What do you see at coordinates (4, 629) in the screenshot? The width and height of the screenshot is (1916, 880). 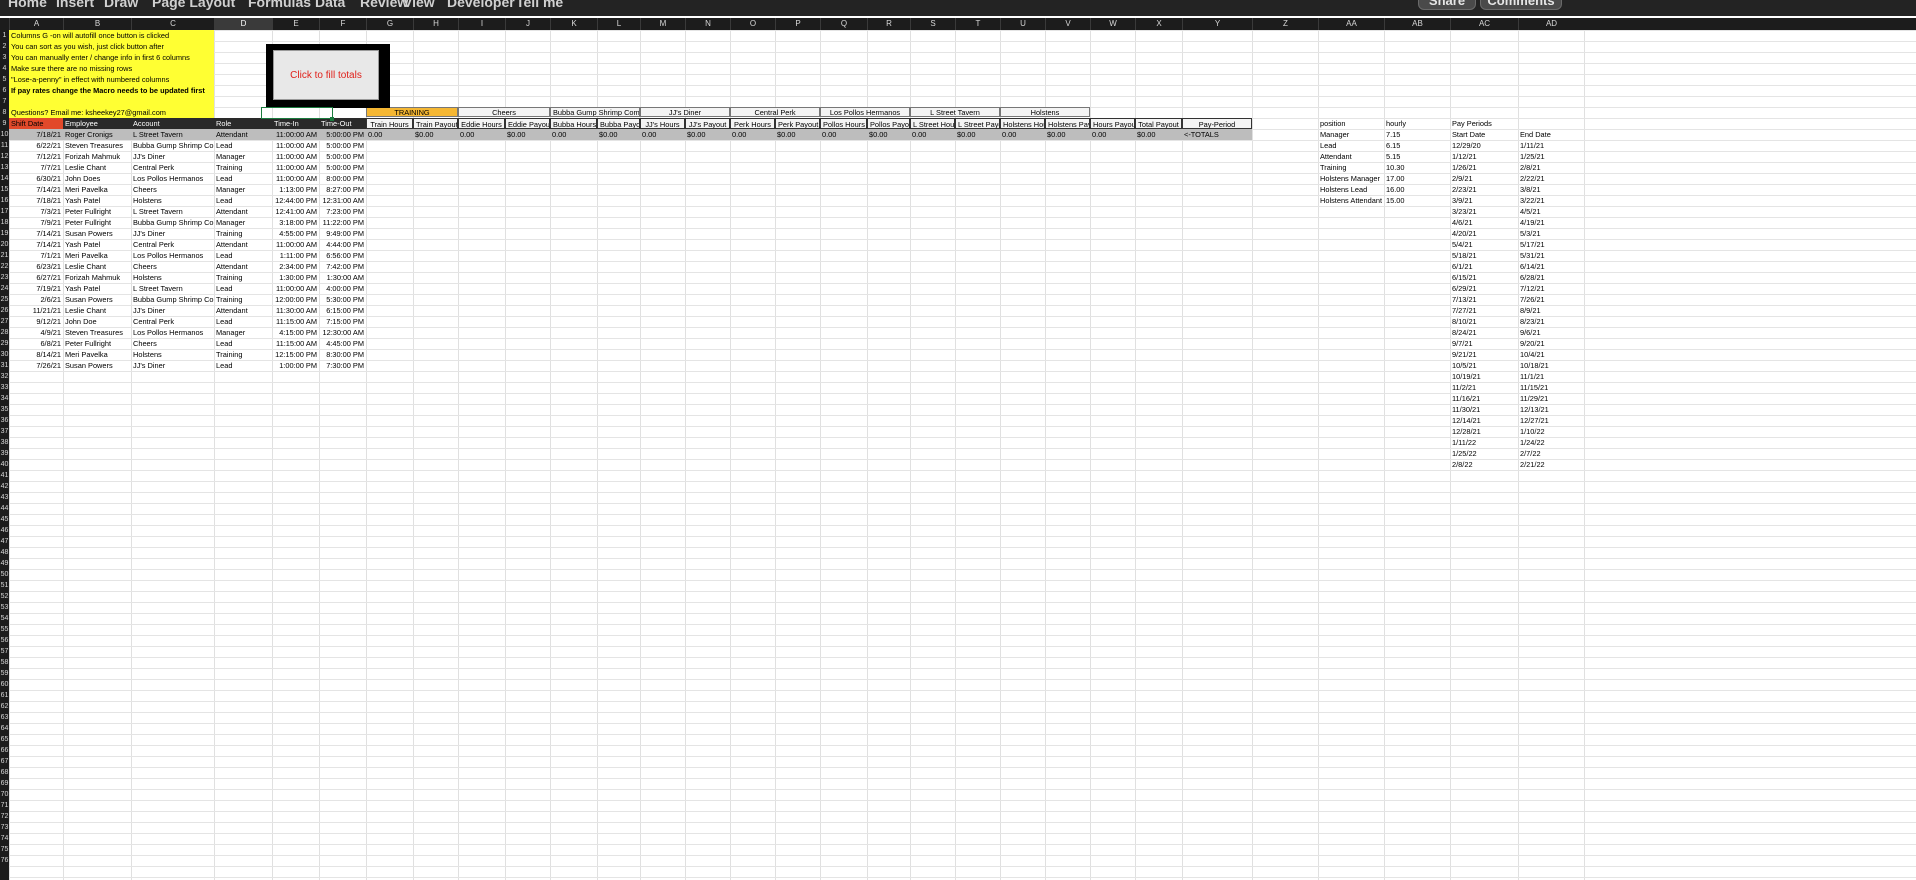 I see `row-header-55: 55` at bounding box center [4, 629].